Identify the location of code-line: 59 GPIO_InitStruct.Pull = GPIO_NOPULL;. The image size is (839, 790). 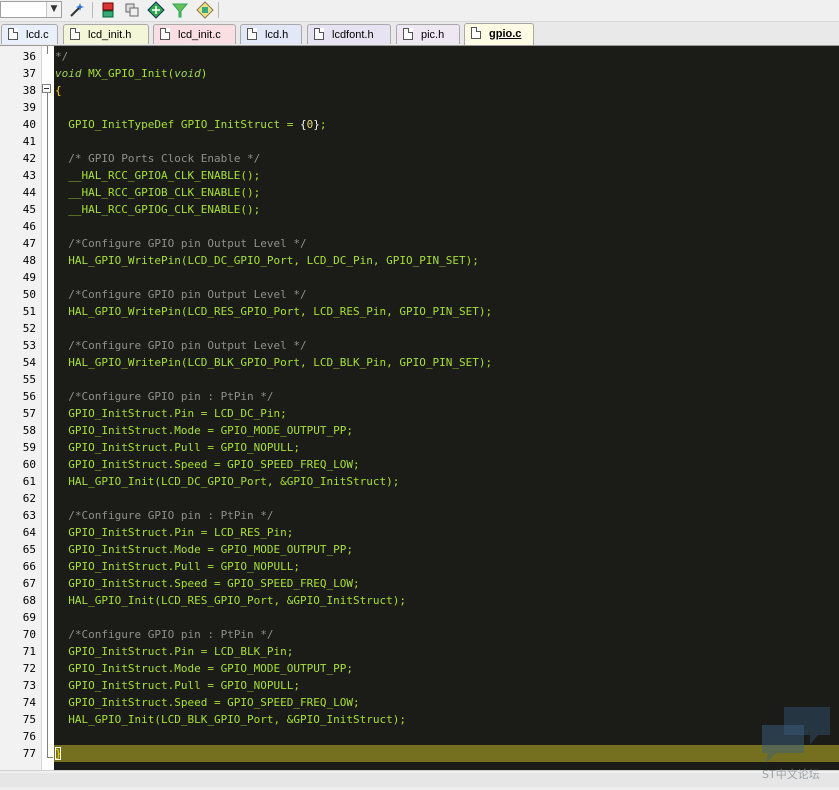
(419, 447).